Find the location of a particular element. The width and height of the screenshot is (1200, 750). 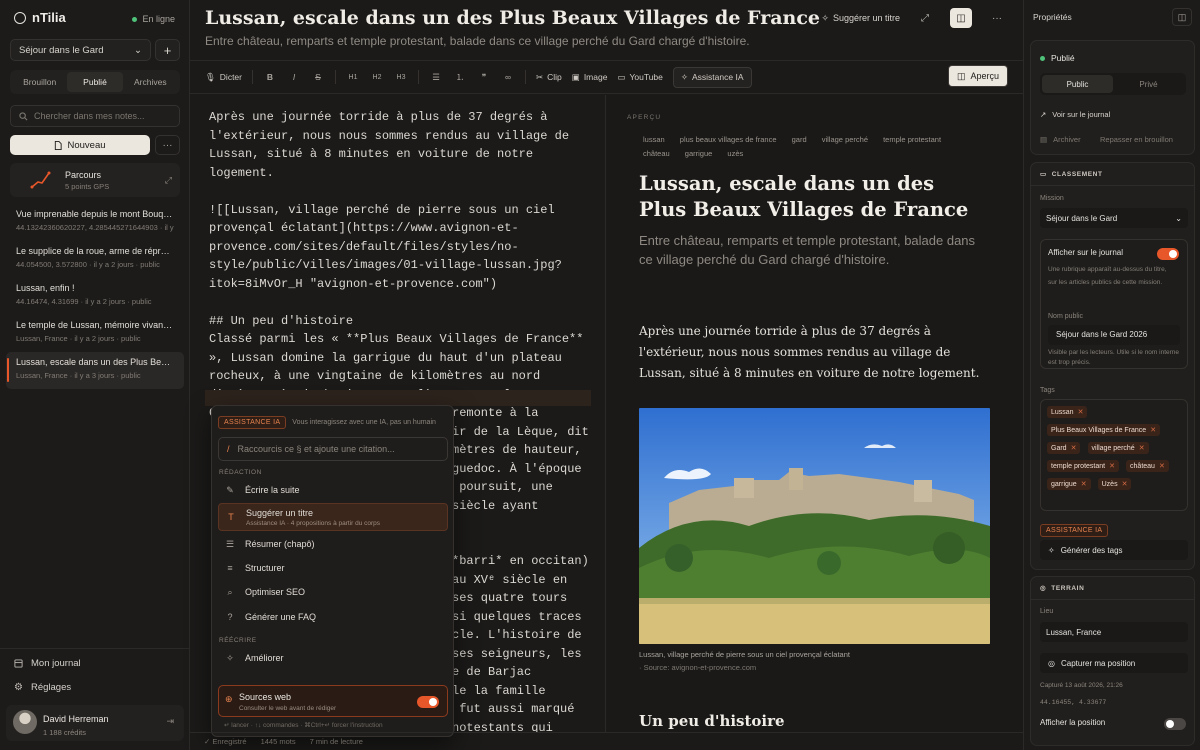

settings-link: ⚙ Réglages is located at coordinates (42, 687).